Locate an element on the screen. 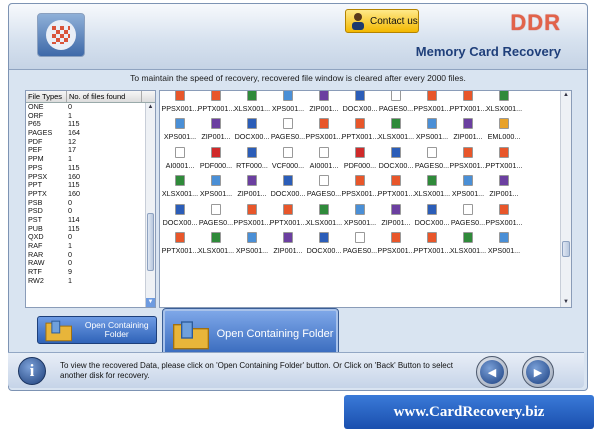 This screenshot has height=432, width=599. table-row: PSB 0 is located at coordinates (85, 203).